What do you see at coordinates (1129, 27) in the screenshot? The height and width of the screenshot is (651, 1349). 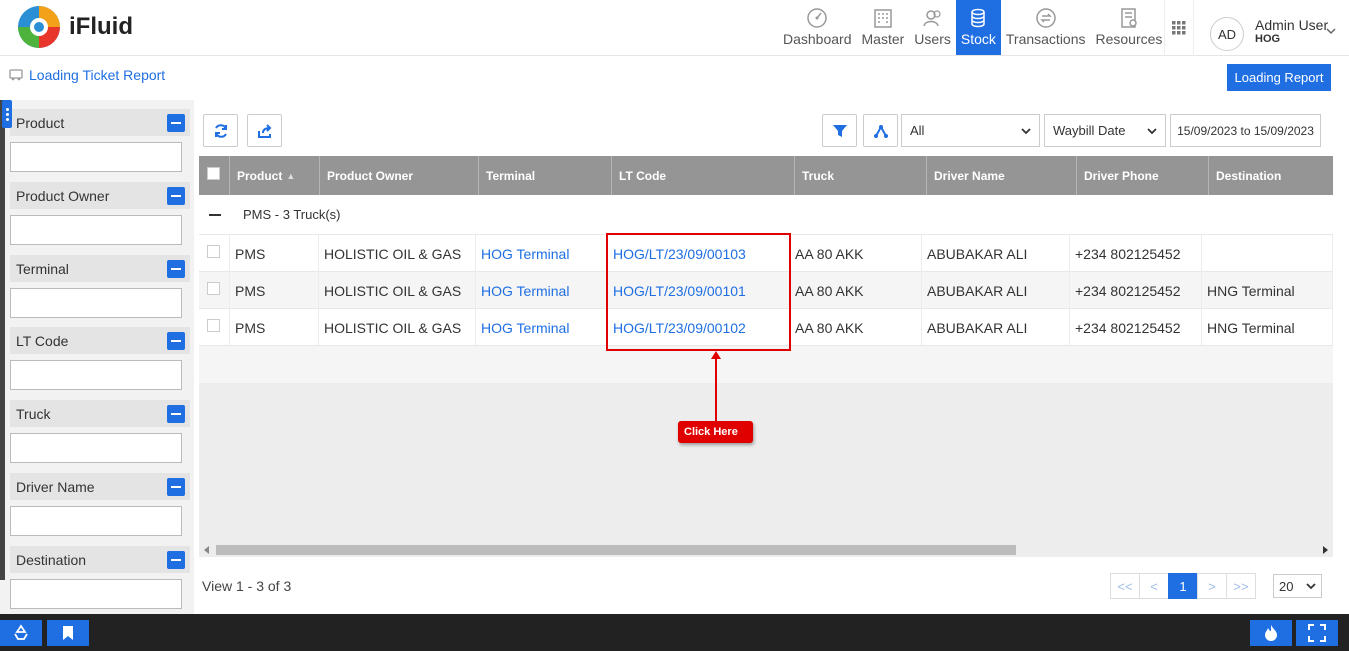 I see `nav-resources: Resources` at bounding box center [1129, 27].